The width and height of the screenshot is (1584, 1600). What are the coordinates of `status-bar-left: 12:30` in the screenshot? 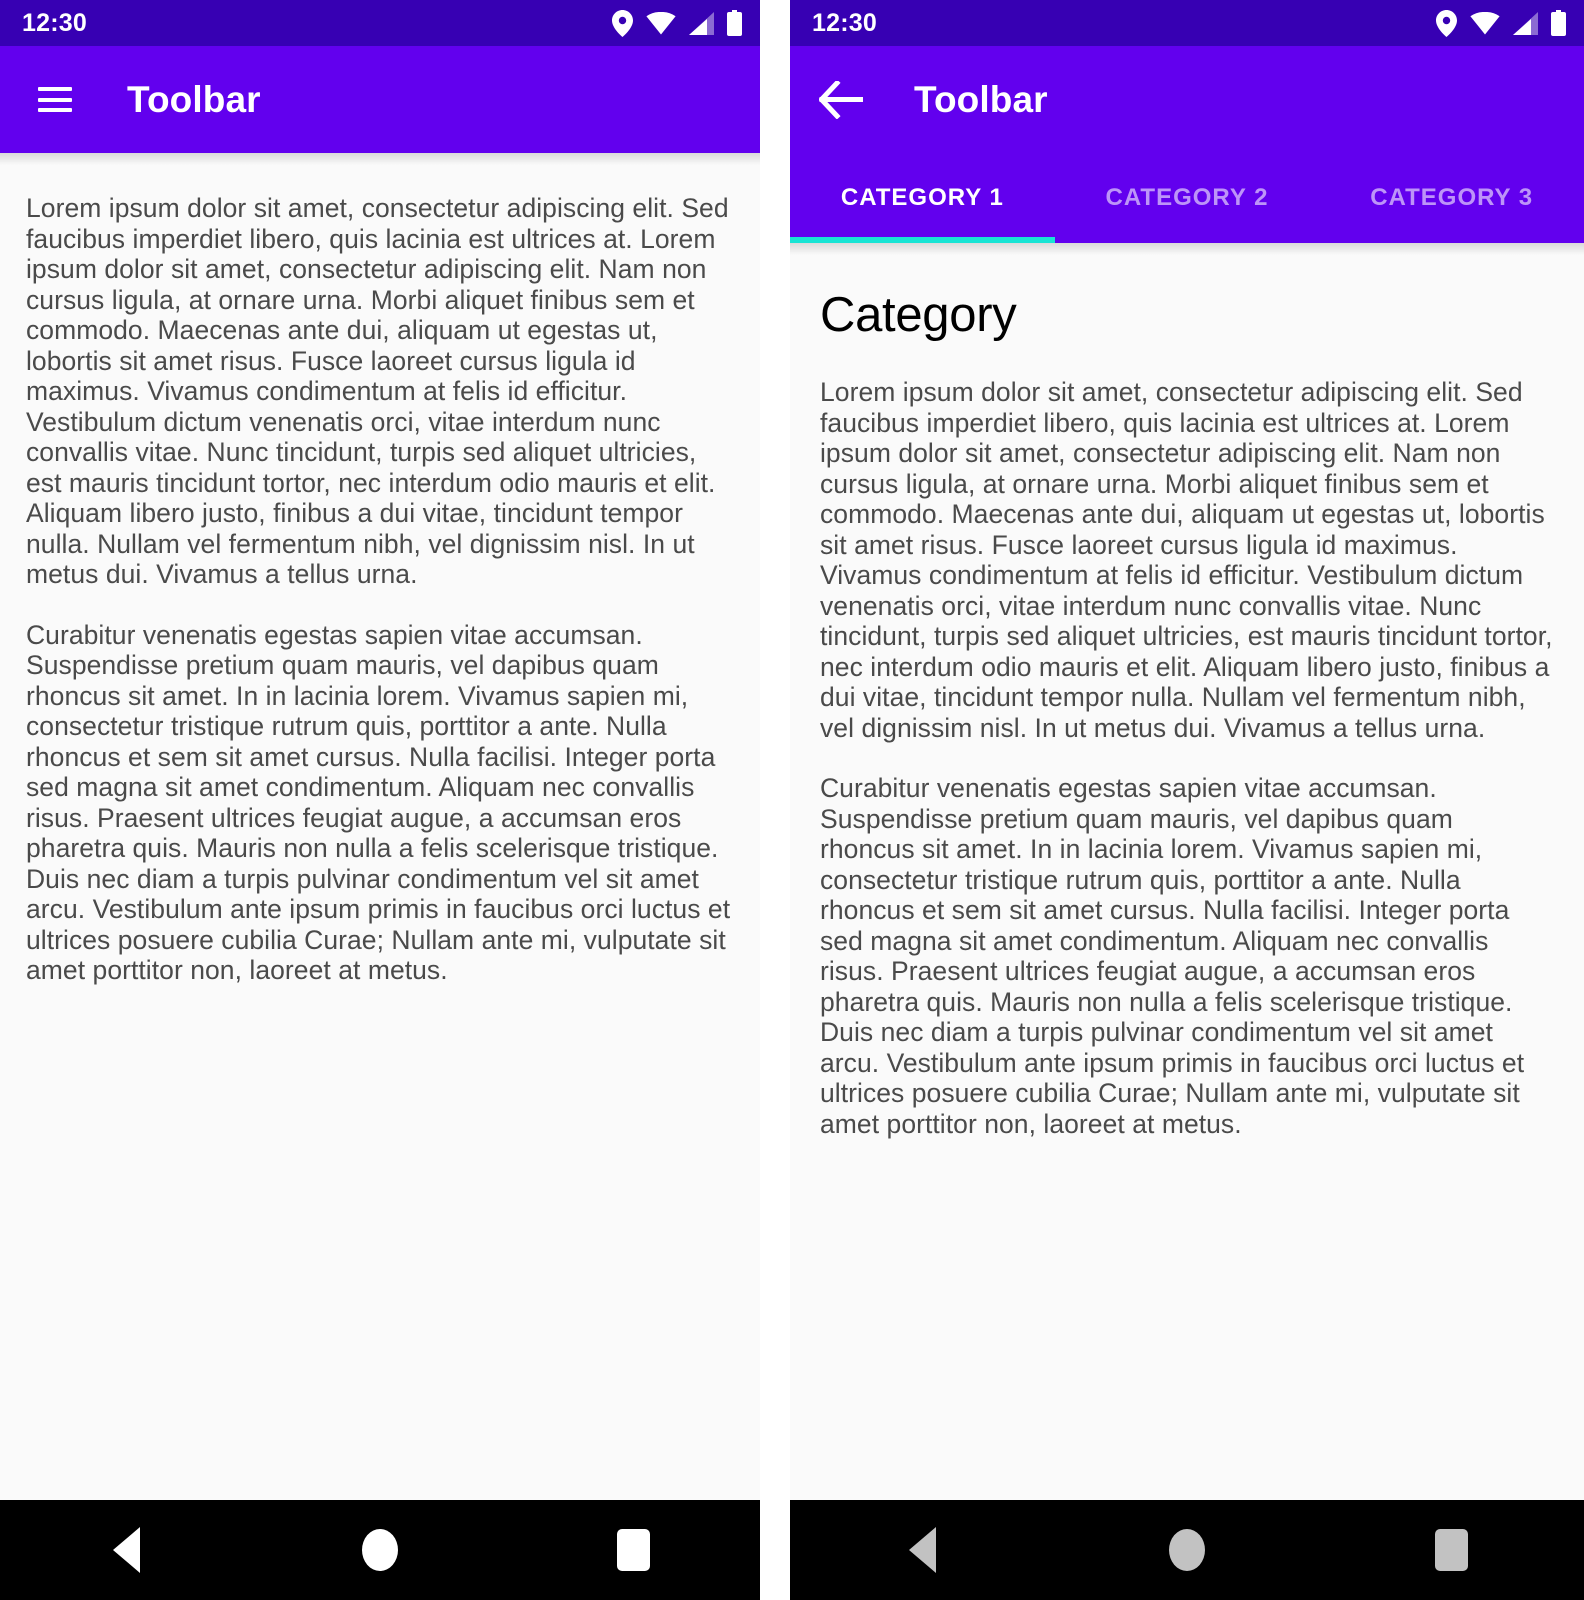 It's located at (380, 23).